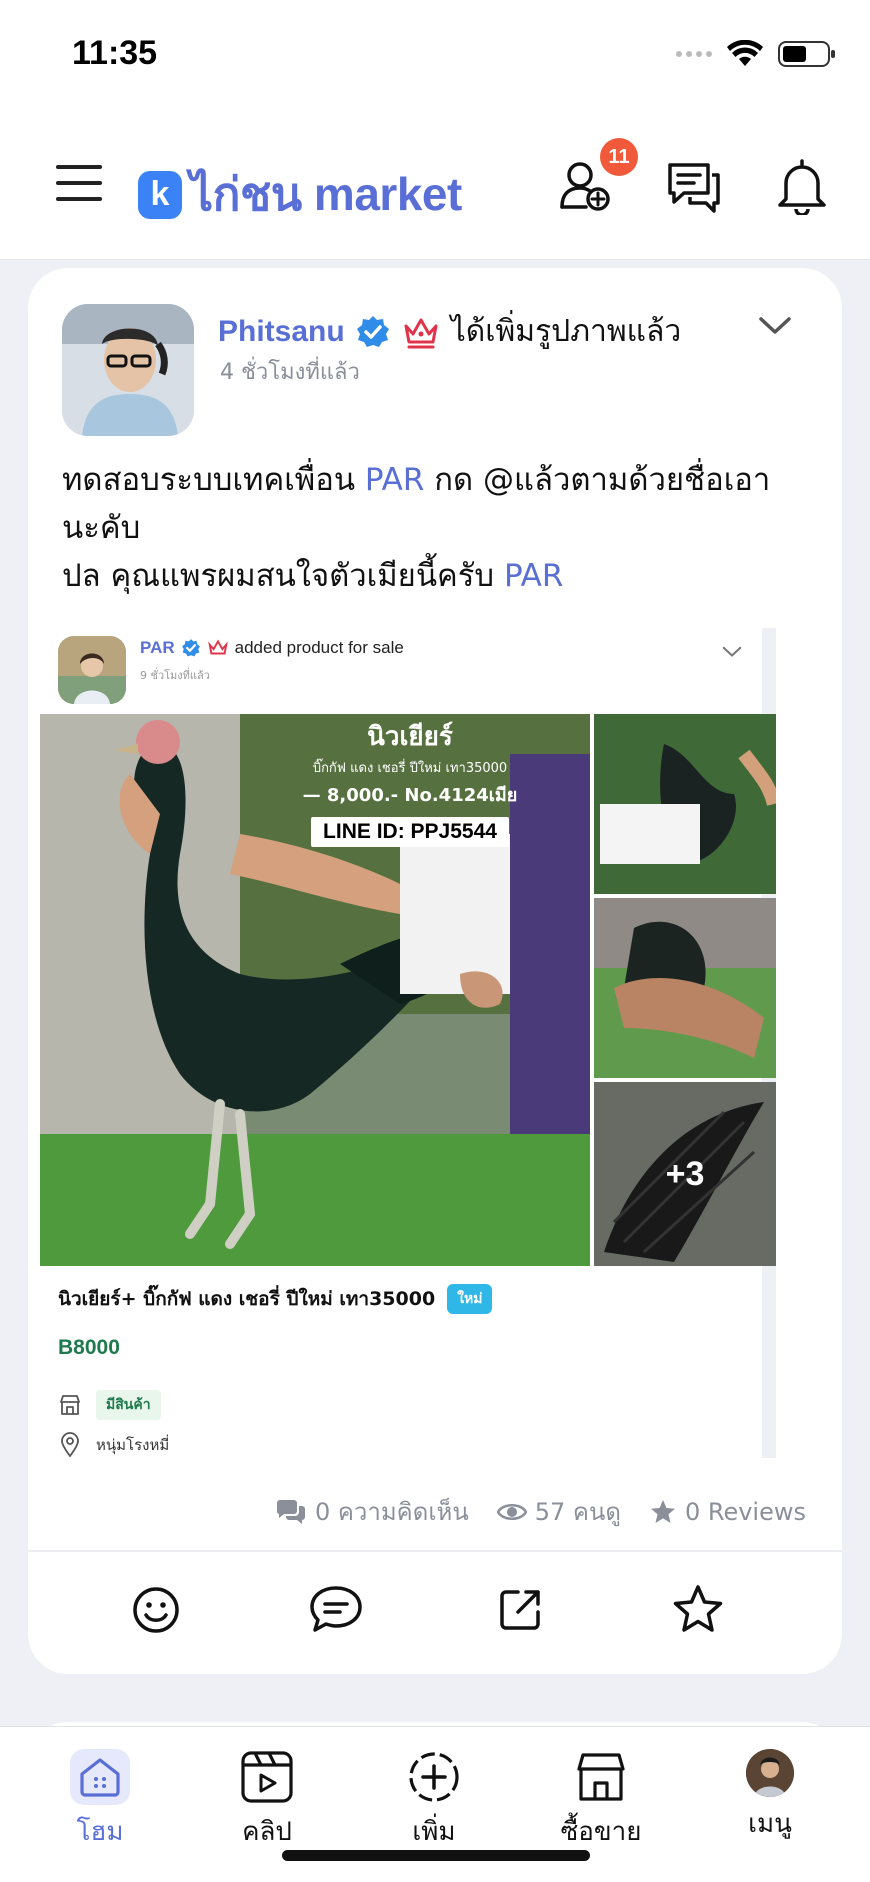  I want to click on comments-icon, so click(290, 1511).